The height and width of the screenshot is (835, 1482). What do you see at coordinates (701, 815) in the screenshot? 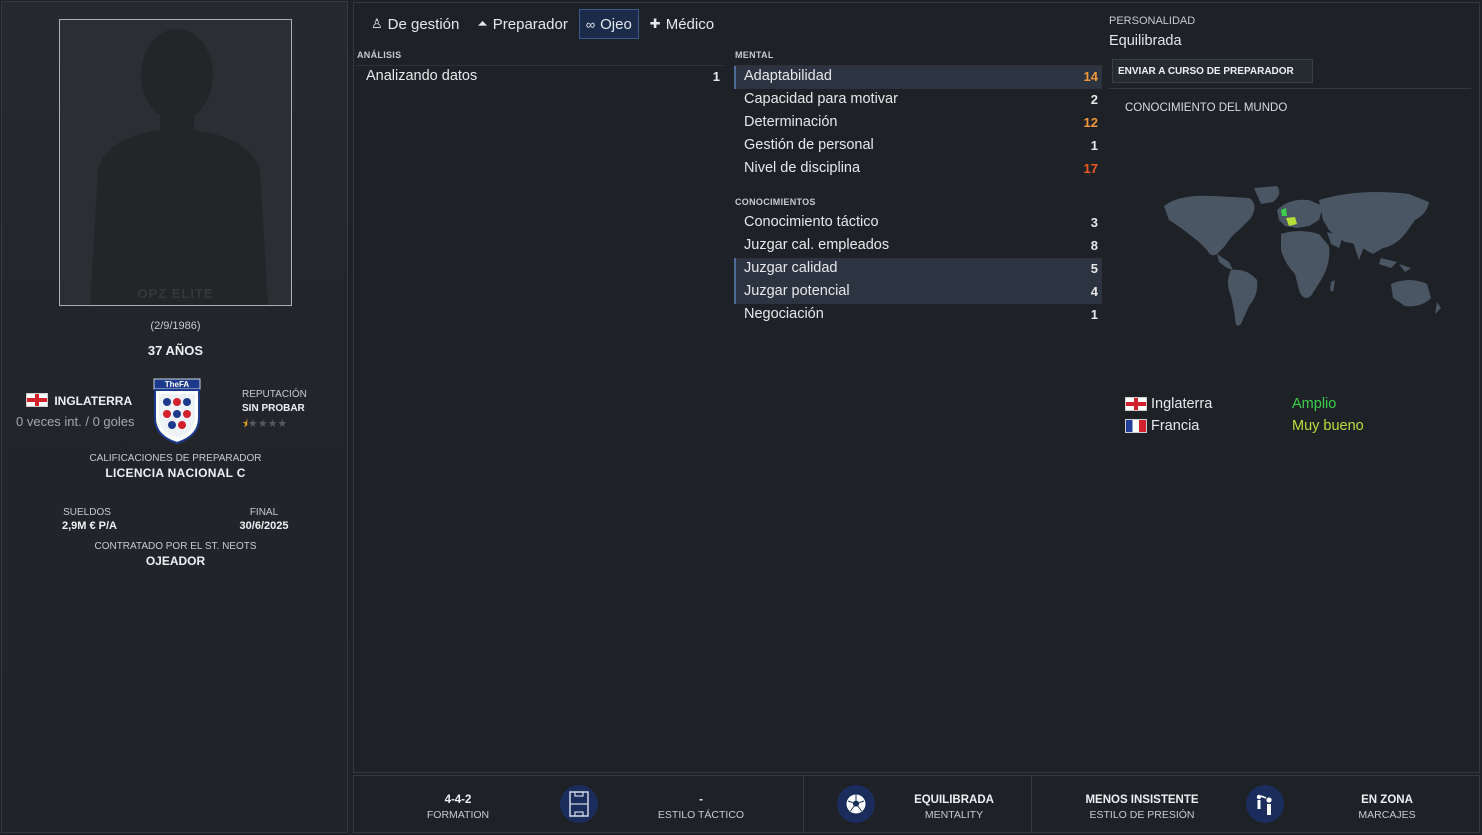
I see `tactical-style-label: ESTILO TÁCTICO` at bounding box center [701, 815].